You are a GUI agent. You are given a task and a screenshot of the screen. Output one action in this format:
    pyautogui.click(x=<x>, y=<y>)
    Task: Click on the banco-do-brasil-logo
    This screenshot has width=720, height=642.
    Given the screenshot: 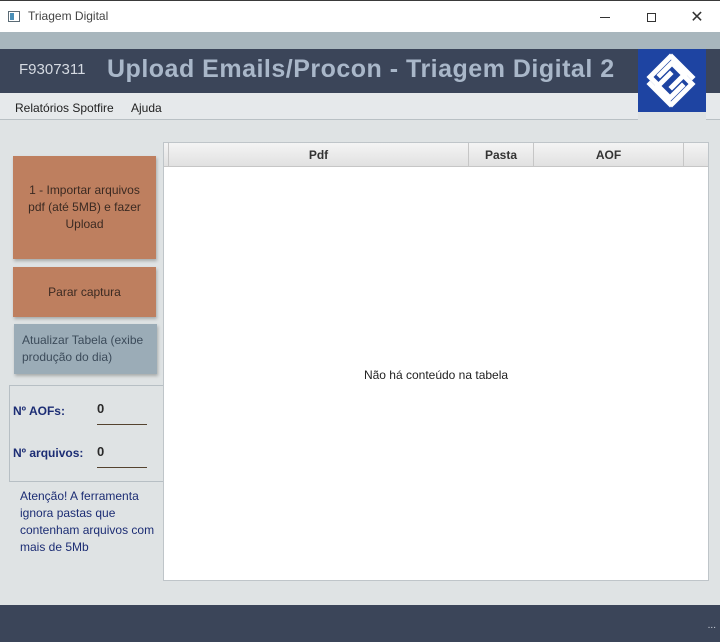 What is the action you would take?
    pyautogui.click(x=672, y=80)
    